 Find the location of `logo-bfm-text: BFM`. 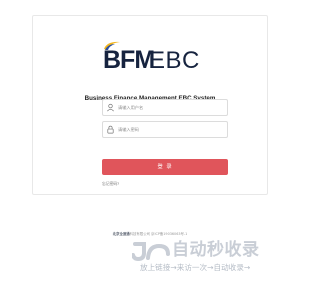

logo-bfm-text: BFM is located at coordinates (129, 60).